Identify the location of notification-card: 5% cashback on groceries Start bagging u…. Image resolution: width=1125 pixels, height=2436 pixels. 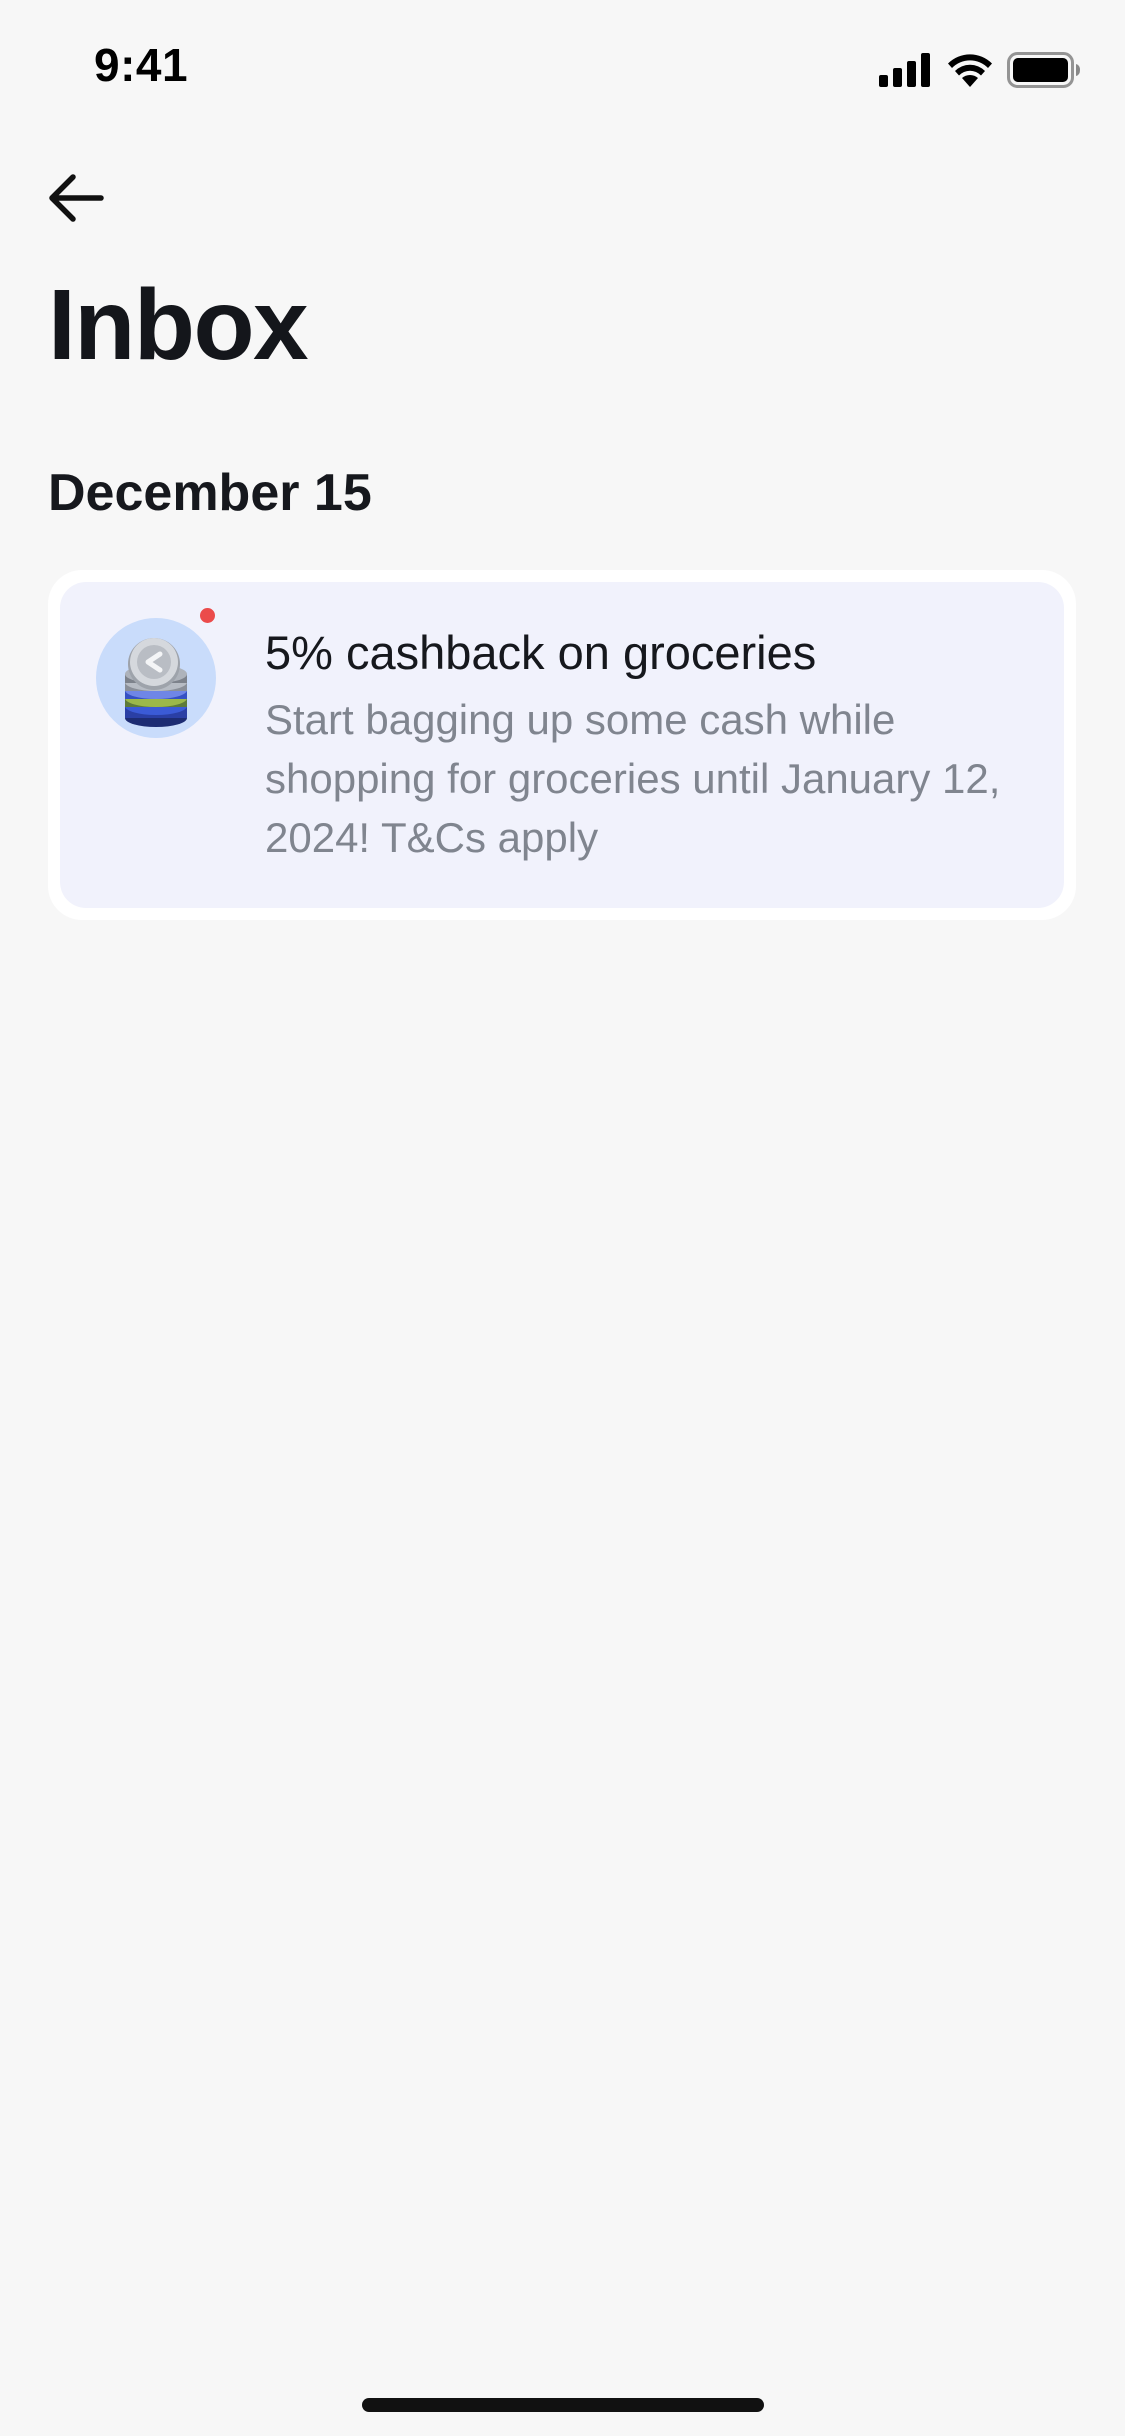
(562, 745).